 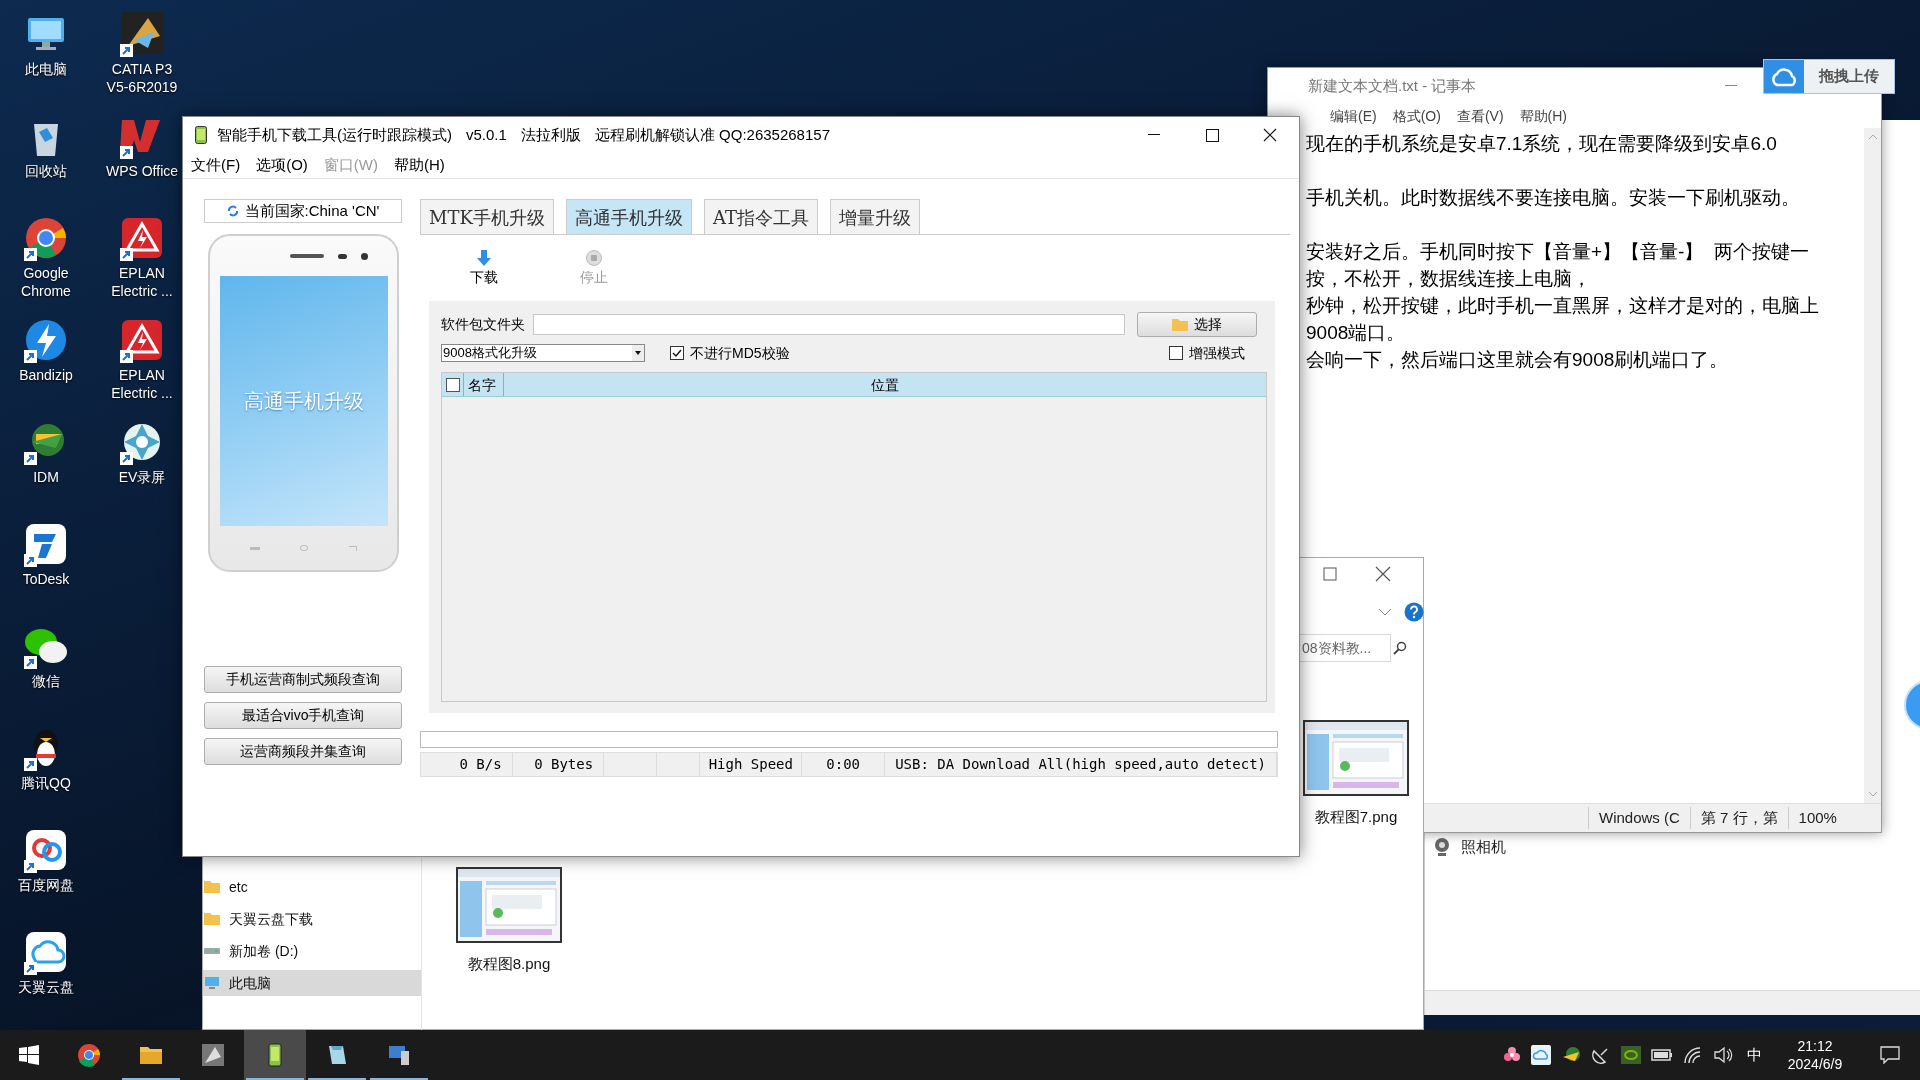 What do you see at coordinates (487, 217) in the screenshot?
I see `tab: MTK手机升级` at bounding box center [487, 217].